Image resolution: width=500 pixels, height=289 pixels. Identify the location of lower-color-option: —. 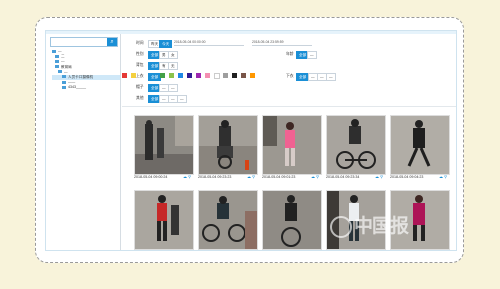
(331, 76).